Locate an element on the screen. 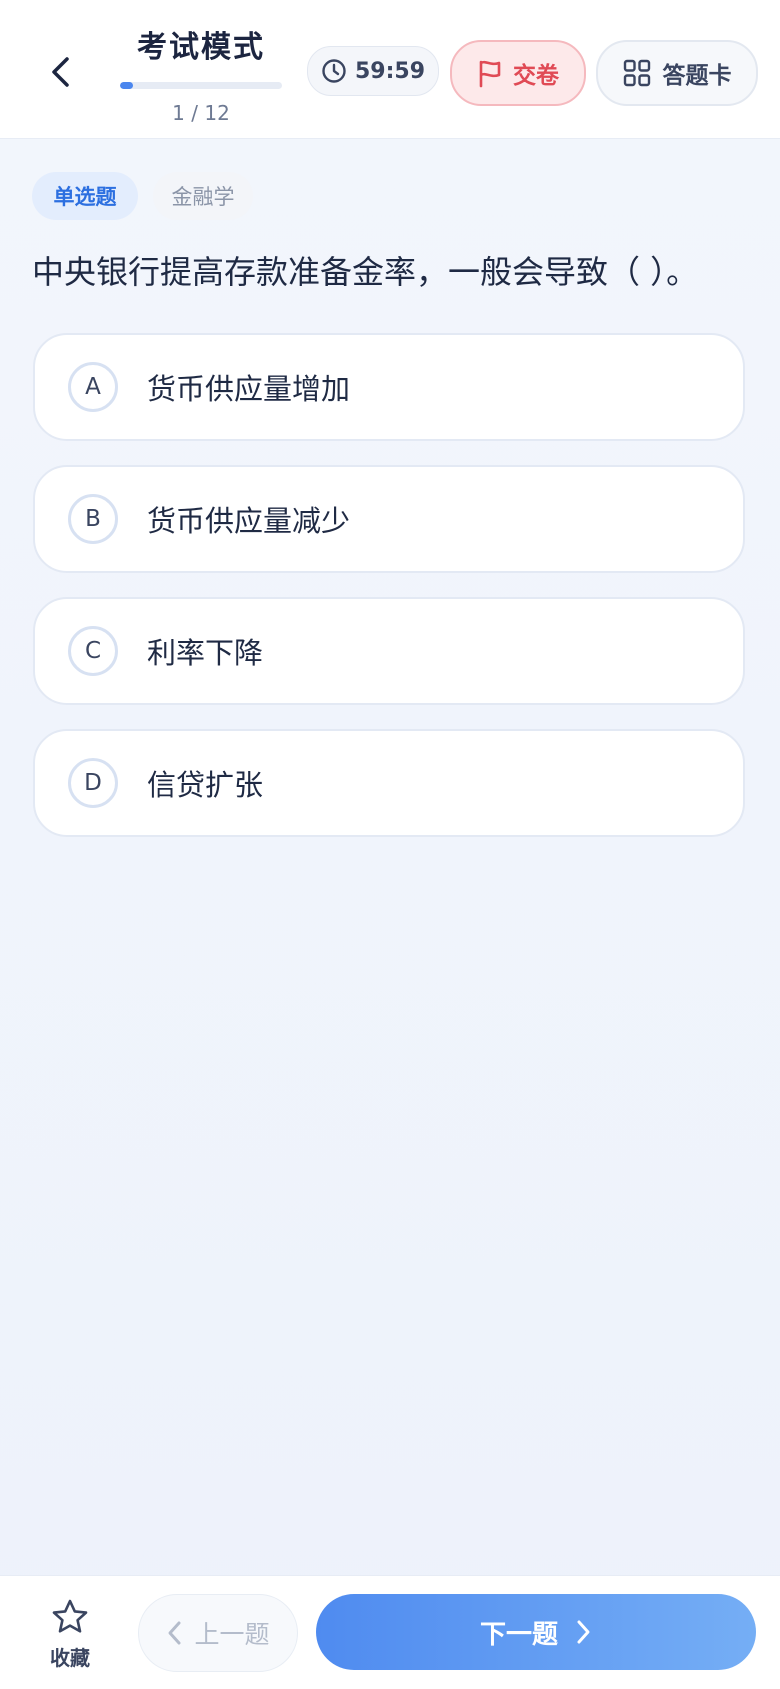 The height and width of the screenshot is (1689, 780). page-title: 考试模式 is located at coordinates (201, 47).